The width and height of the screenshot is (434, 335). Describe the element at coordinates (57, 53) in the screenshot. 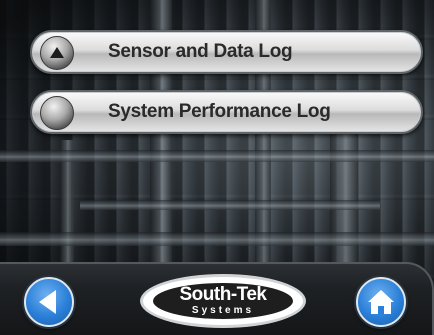

I see `up-arrow-knob-icon` at that location.